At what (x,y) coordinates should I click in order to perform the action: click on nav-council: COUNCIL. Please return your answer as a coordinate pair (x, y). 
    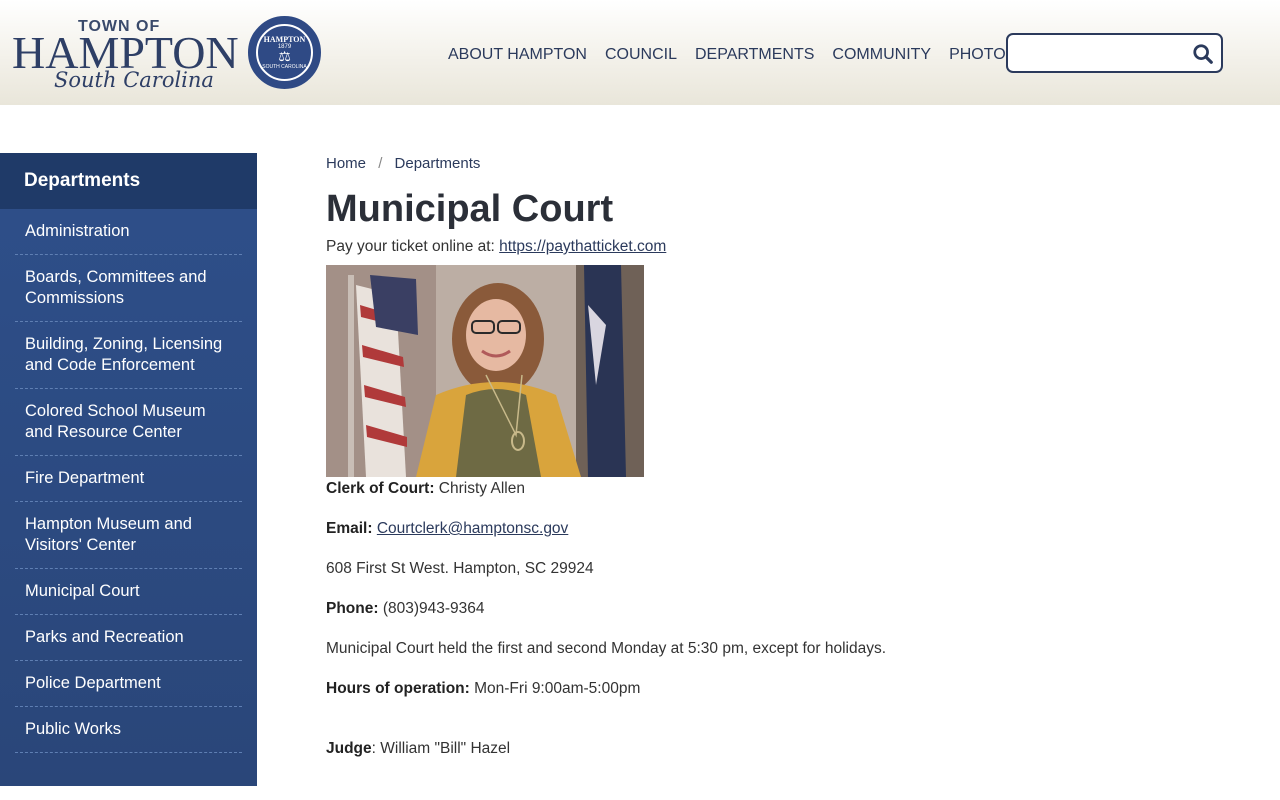
    Looking at the image, I should click on (641, 55).